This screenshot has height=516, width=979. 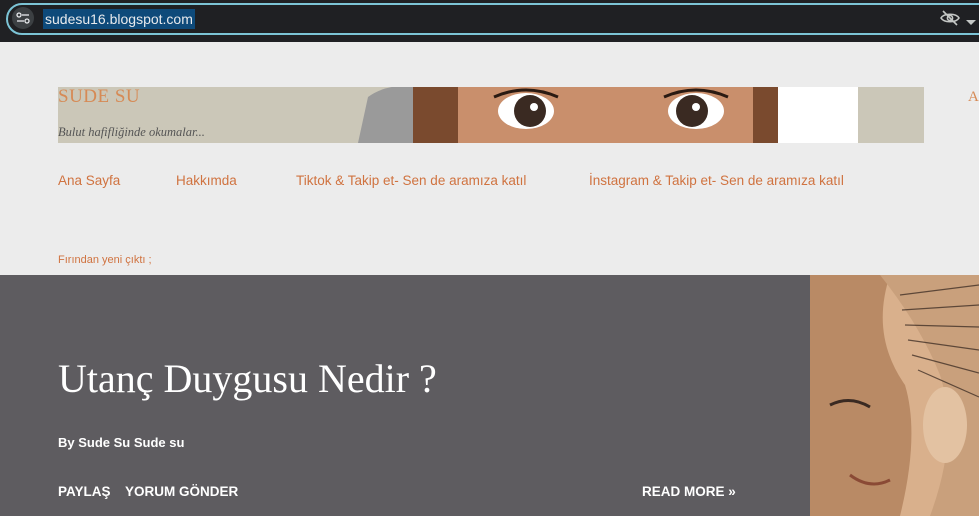 I want to click on banner-image, so click(x=641, y=115).